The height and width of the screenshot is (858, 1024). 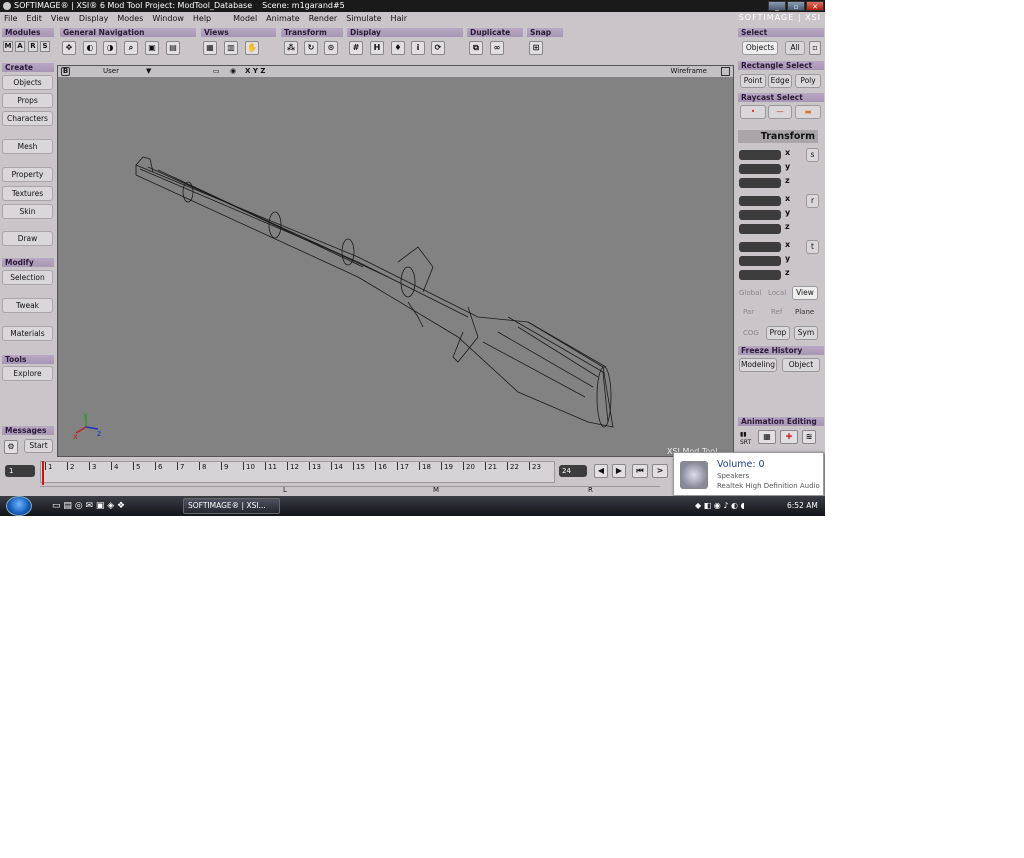 I want to click on eye-icon: ◉, so click(x=233, y=71).